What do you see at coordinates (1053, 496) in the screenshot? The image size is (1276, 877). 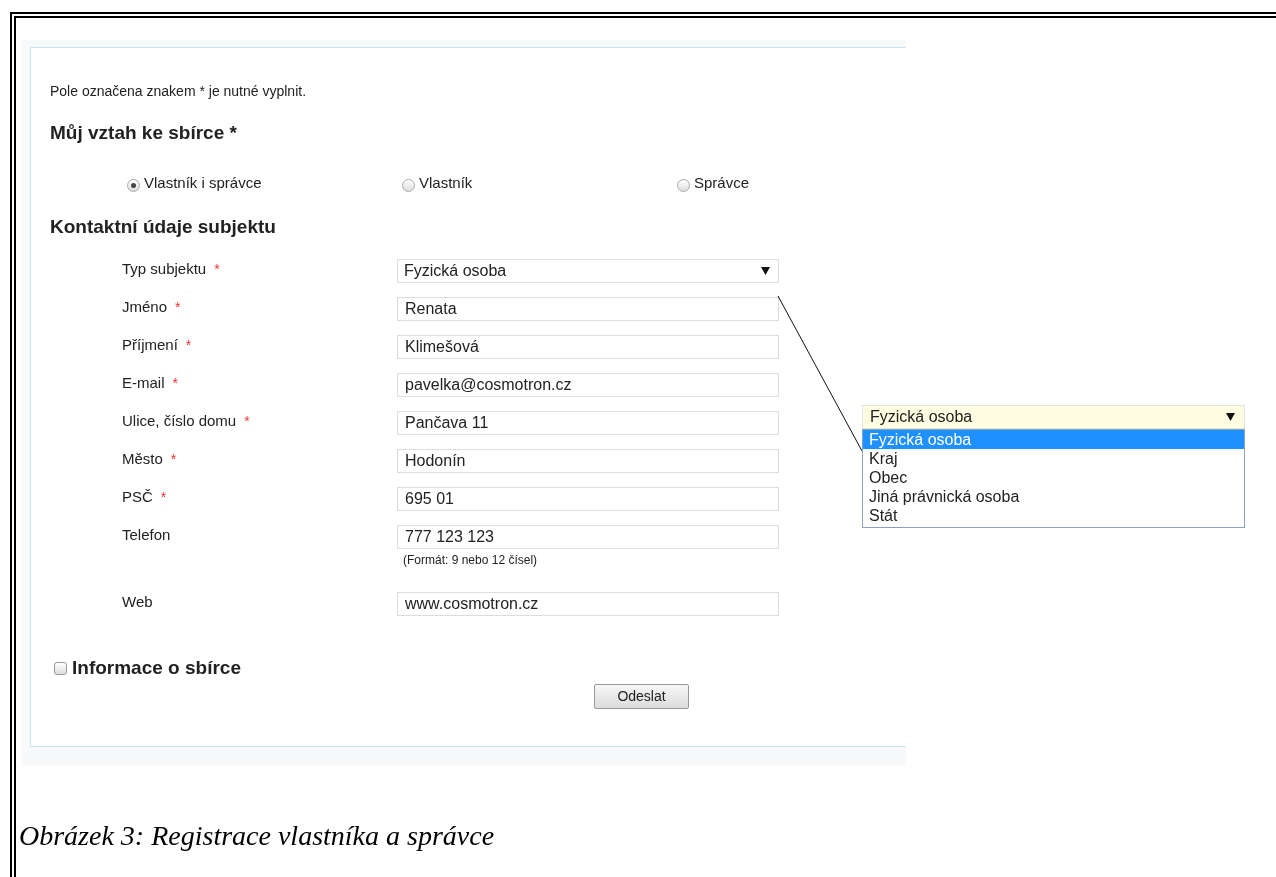 I see `dropdown-option: Jiná právnická osoba` at bounding box center [1053, 496].